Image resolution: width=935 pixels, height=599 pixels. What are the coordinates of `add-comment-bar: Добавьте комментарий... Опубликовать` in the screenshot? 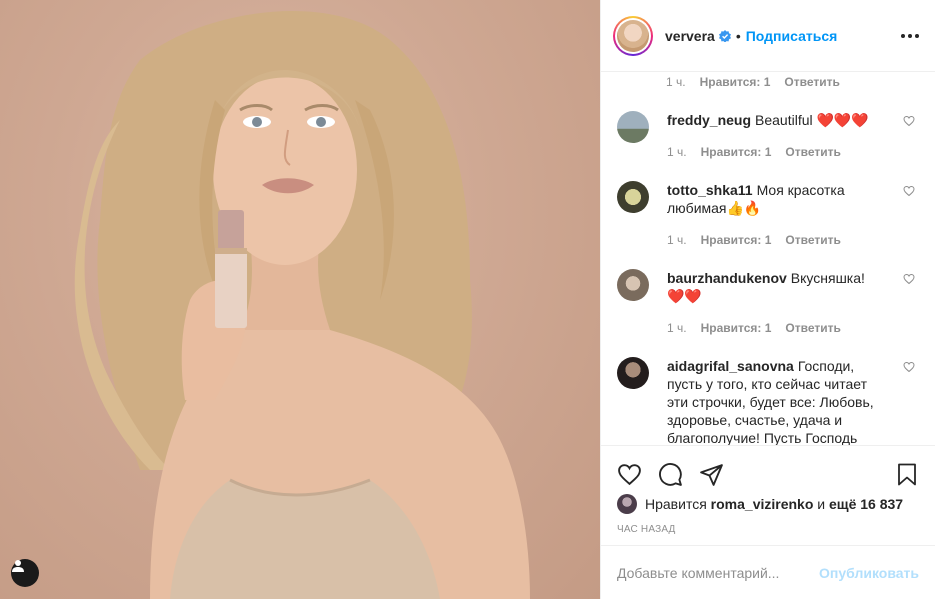 It's located at (768, 572).